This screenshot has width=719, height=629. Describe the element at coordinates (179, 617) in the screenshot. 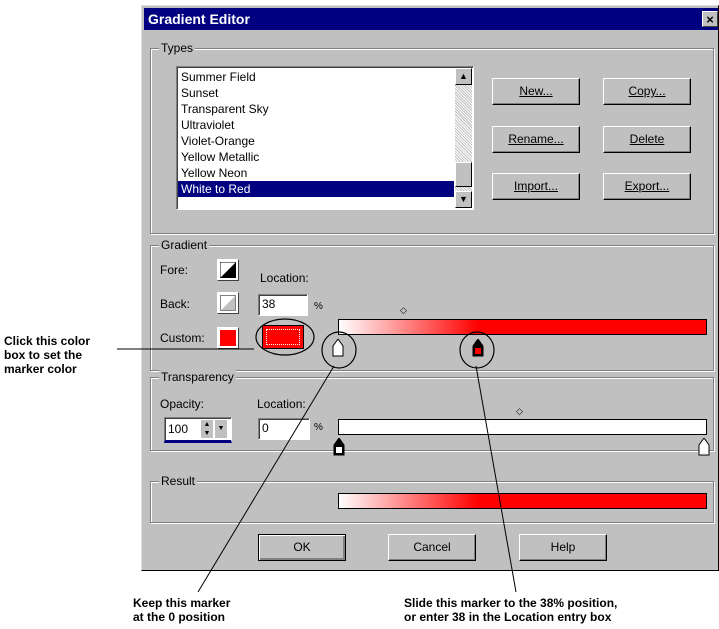

I see `annotation-line: at the 0 position` at that location.